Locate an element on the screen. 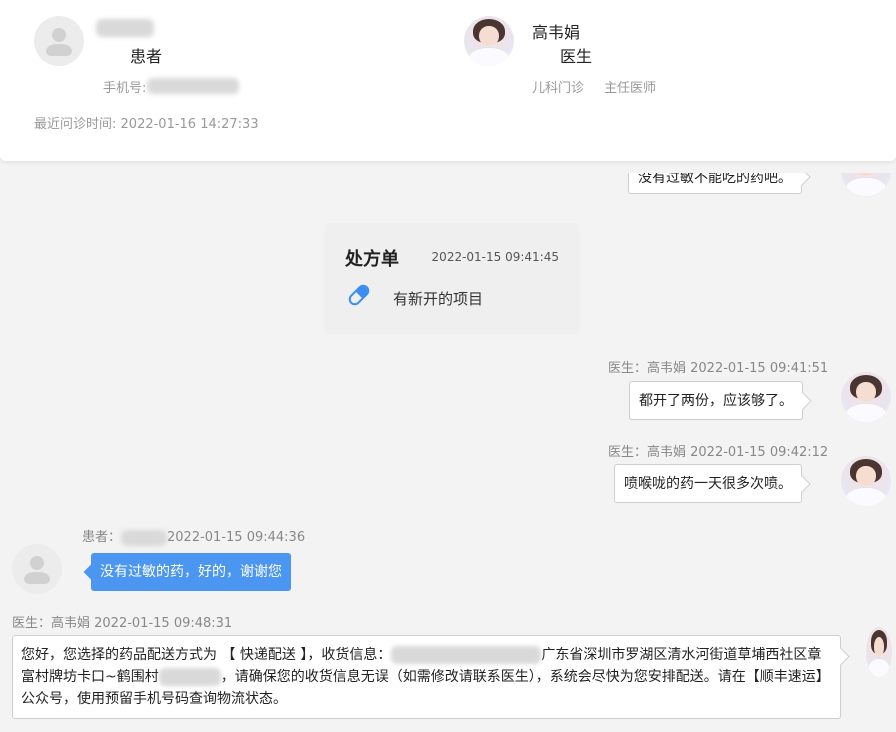 The image size is (896, 732). header-gap is located at coordinates (448, 167).